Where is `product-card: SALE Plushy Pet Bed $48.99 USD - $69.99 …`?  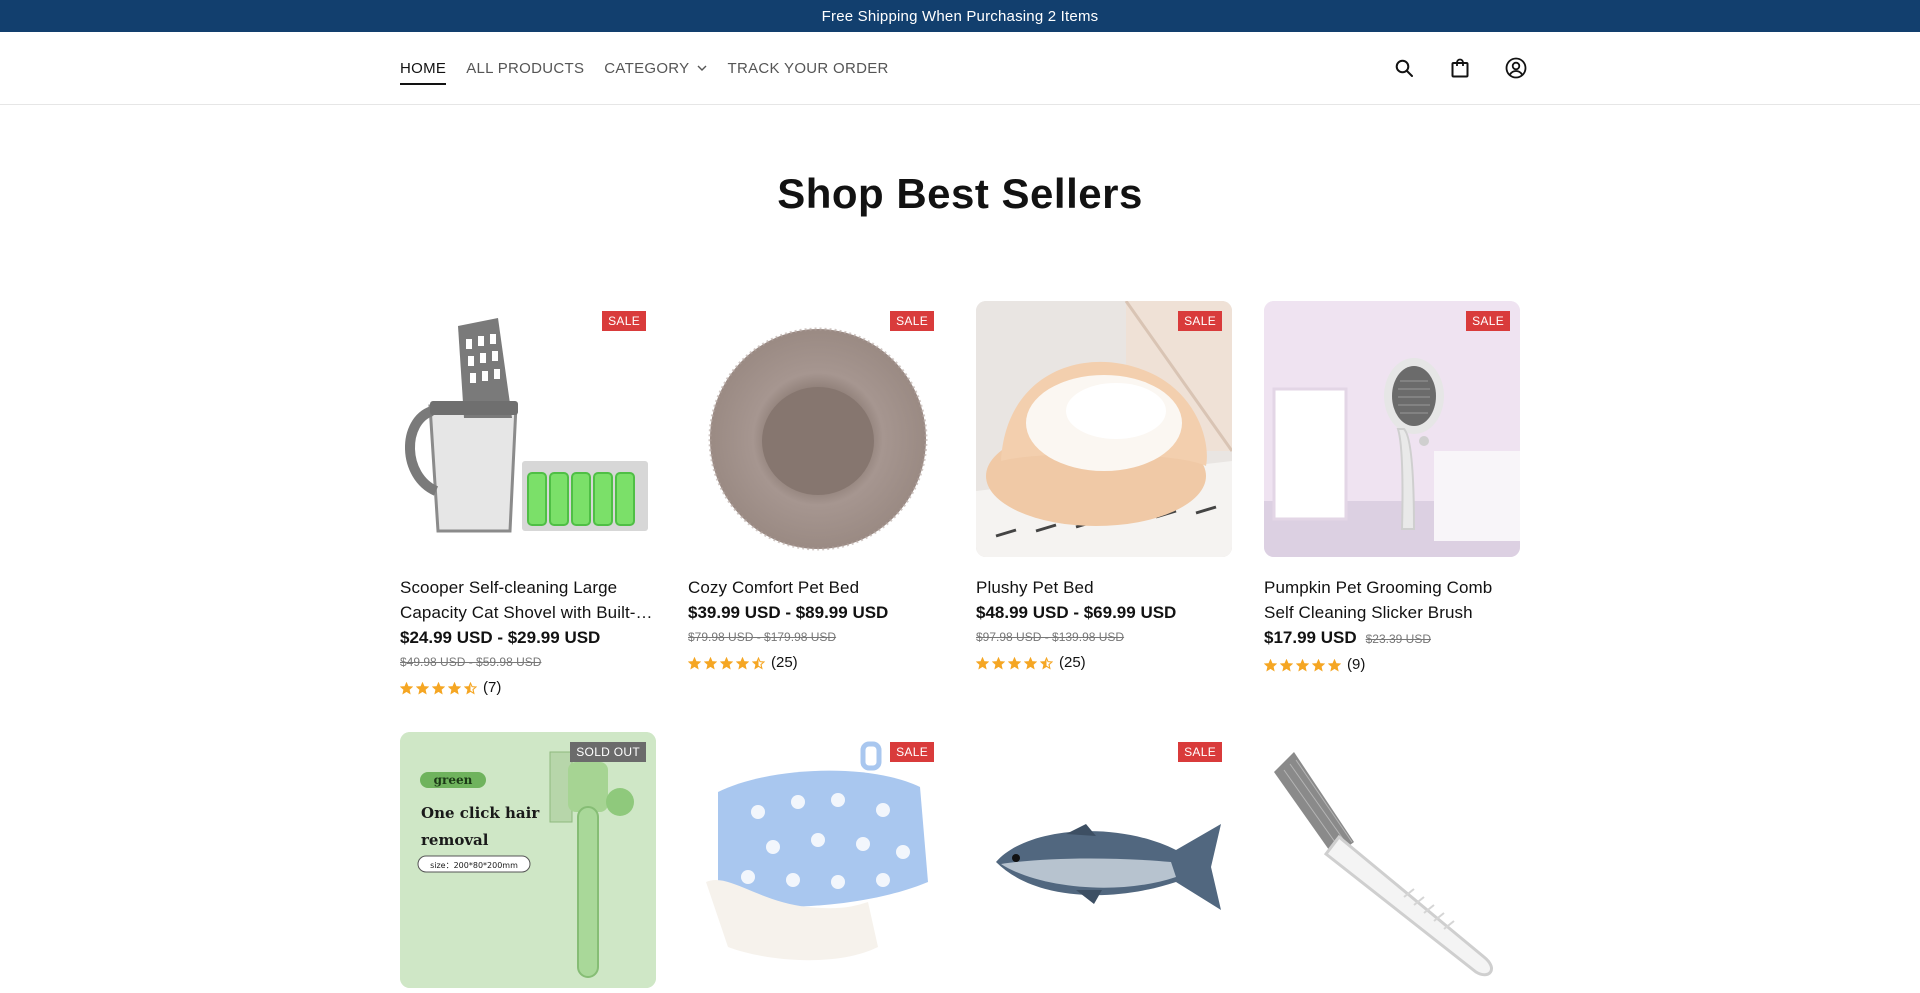
product-card: SALE Plushy Pet Bed $48.99 USD - $69.99 … is located at coordinates (1104, 516).